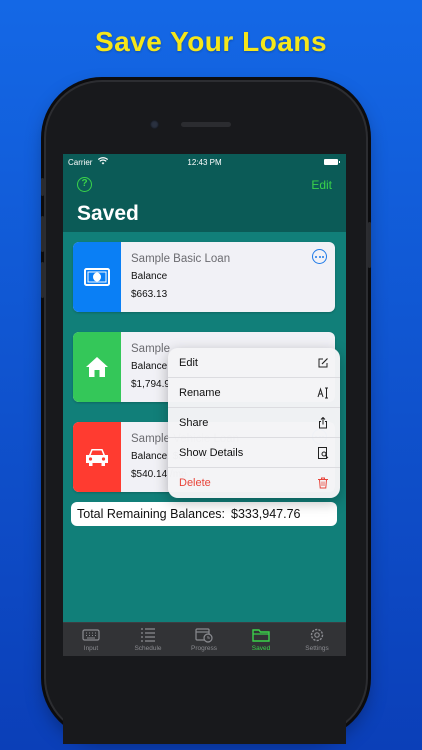  What do you see at coordinates (188, 363) in the screenshot?
I see `menu-item-label: Edit` at bounding box center [188, 363].